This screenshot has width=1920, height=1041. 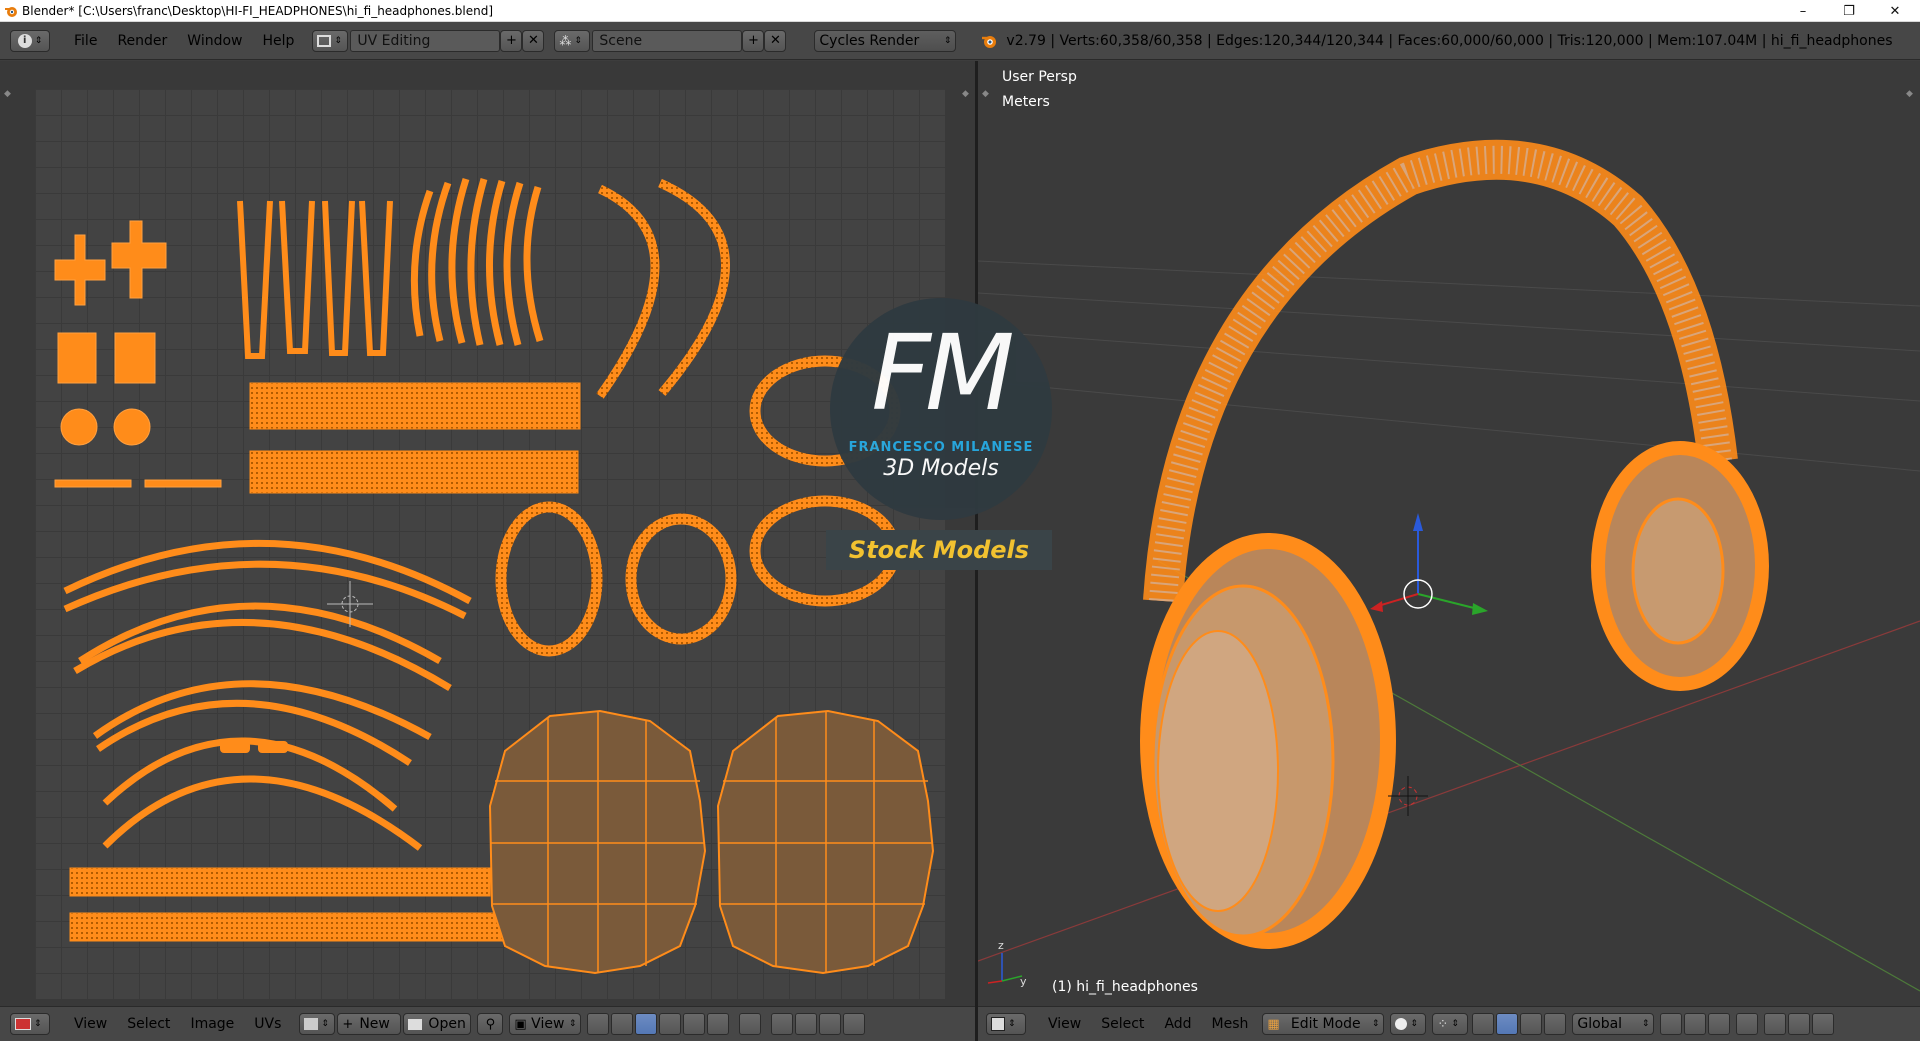 What do you see at coordinates (278, 41) in the screenshot?
I see `menu-help: Help` at bounding box center [278, 41].